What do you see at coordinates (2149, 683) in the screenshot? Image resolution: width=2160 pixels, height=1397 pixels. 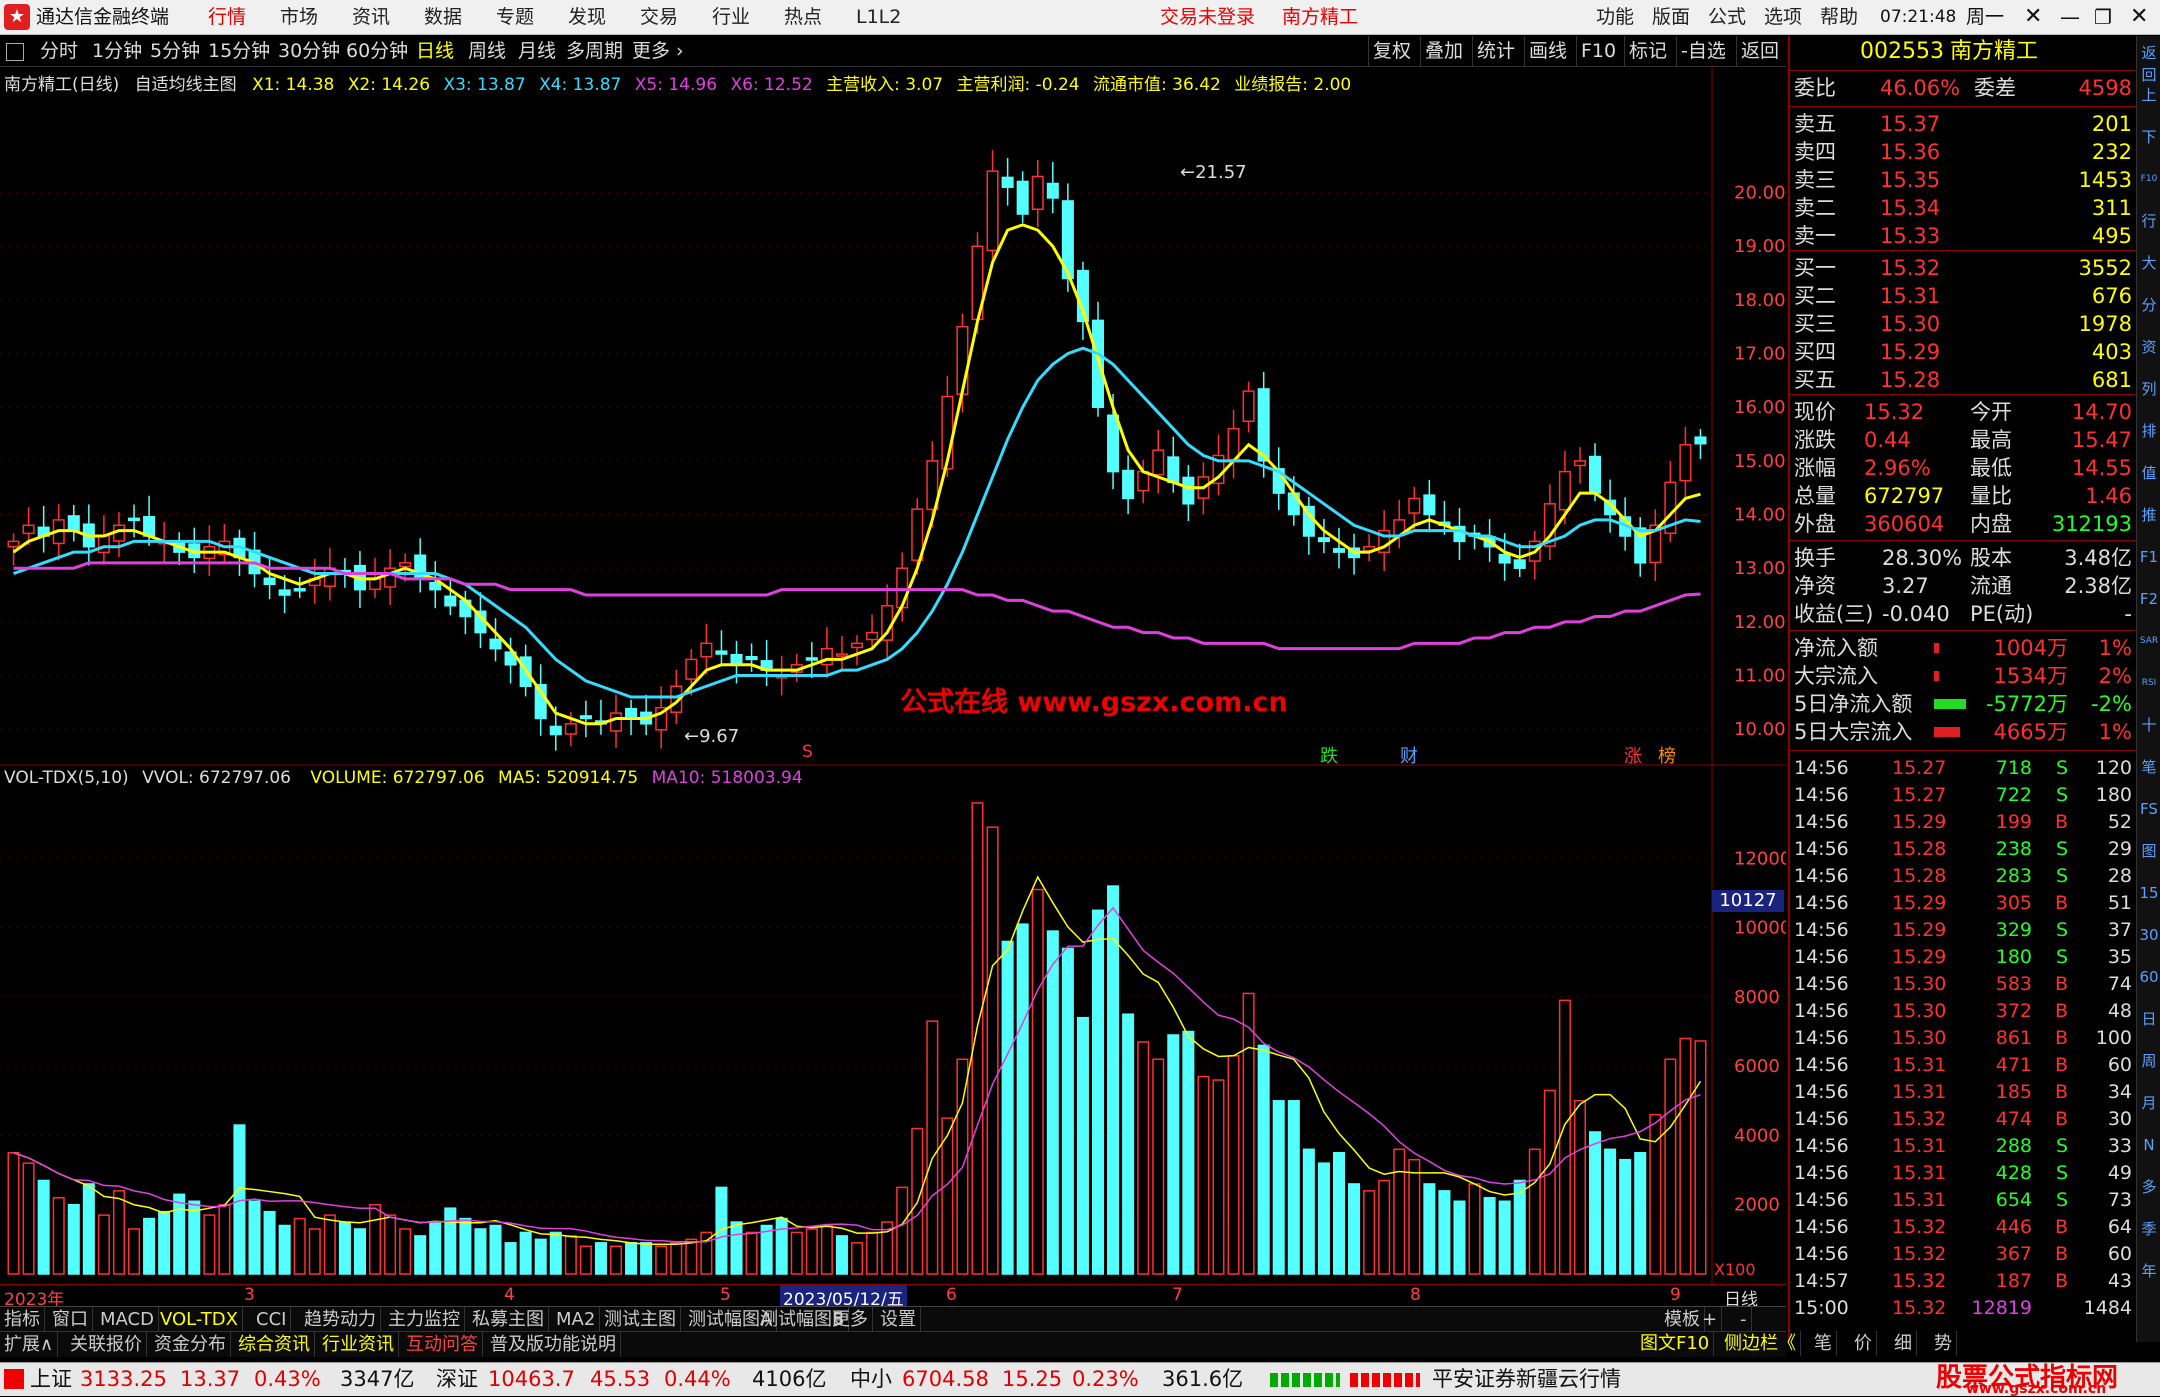 I see `side-icon-15: RSI` at bounding box center [2149, 683].